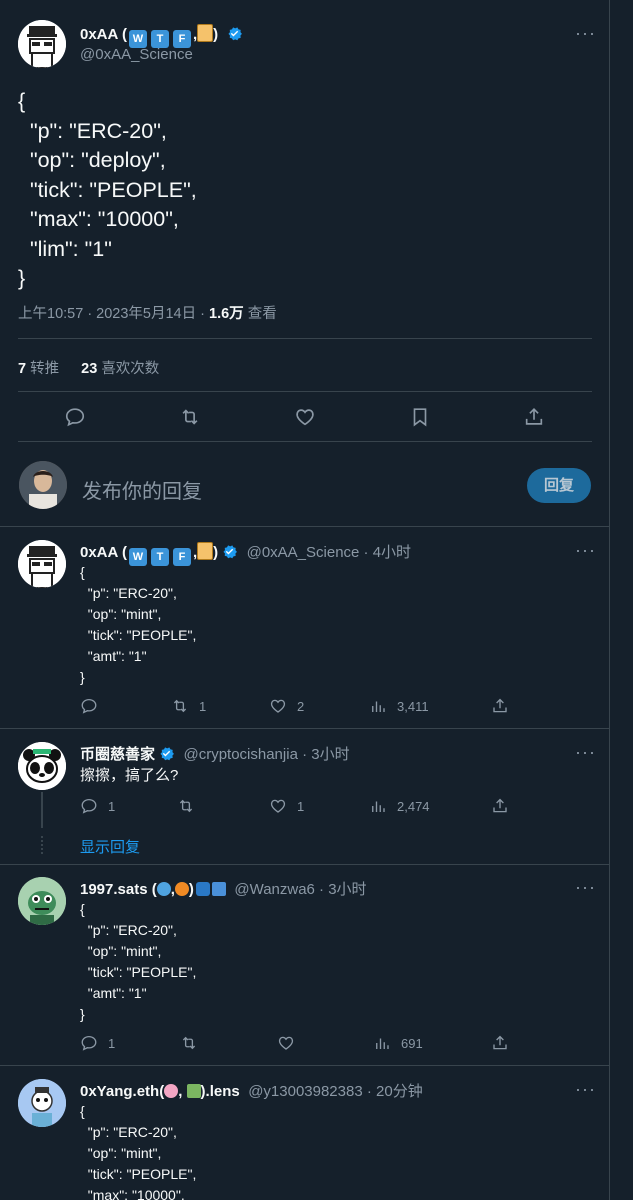 The height and width of the screenshot is (1200, 633). Describe the element at coordinates (534, 417) in the screenshot. I see `share-icon` at that location.